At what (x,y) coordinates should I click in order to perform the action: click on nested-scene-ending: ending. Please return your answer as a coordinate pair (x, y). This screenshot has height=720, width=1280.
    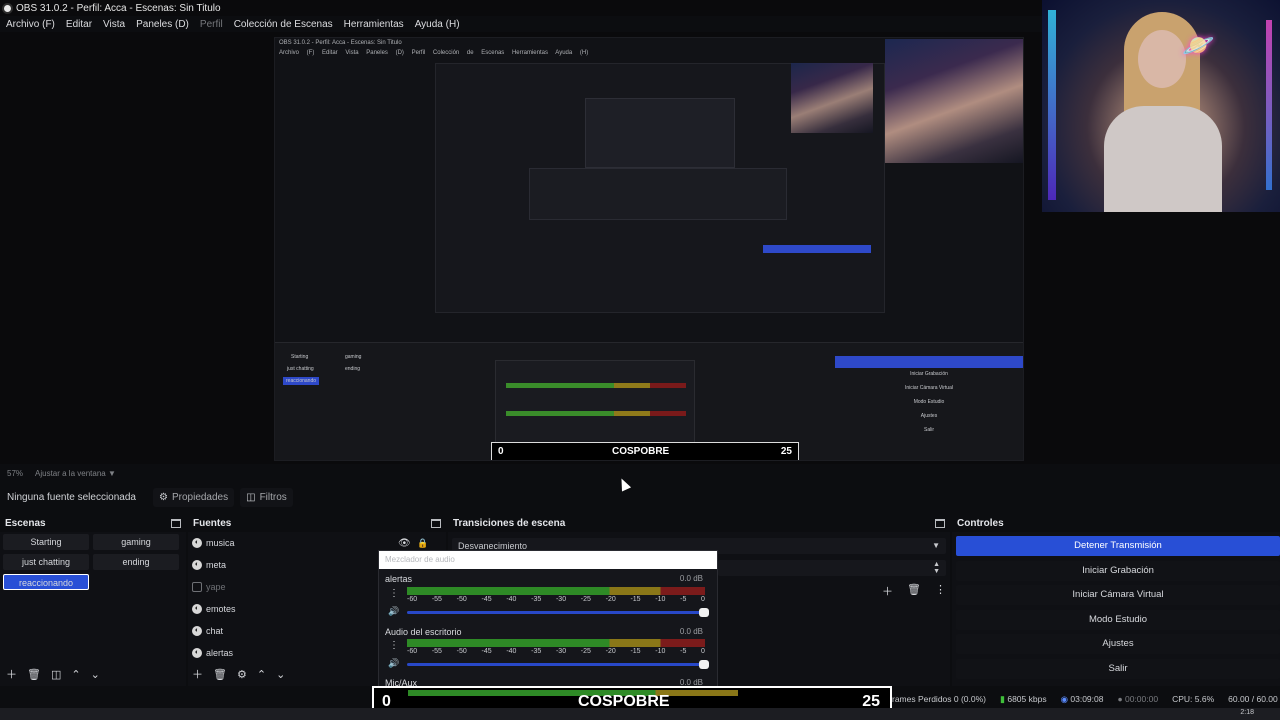
    Looking at the image, I should click on (353, 369).